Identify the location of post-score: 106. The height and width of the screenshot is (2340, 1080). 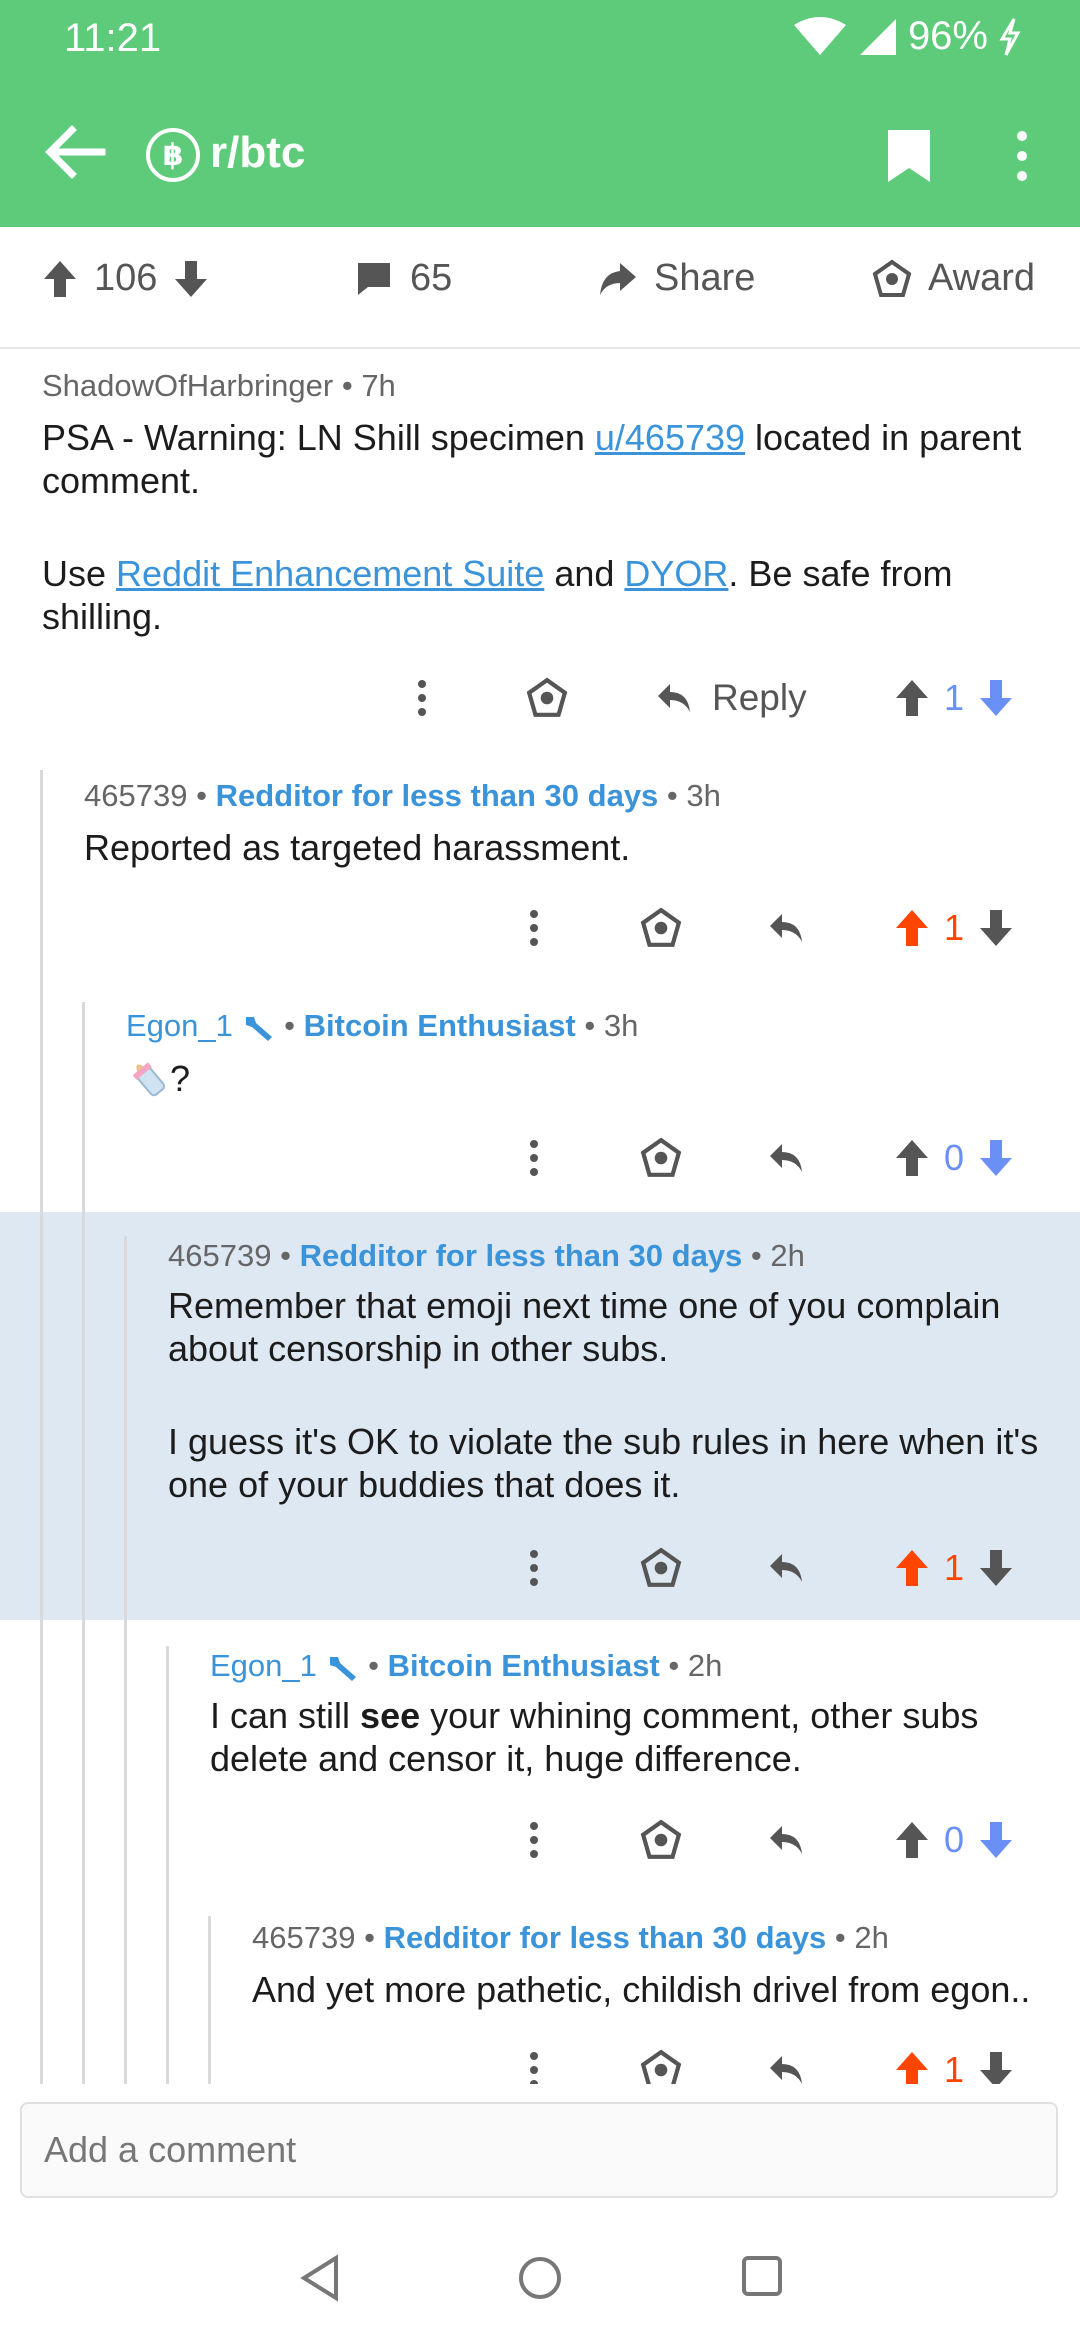
(126, 278).